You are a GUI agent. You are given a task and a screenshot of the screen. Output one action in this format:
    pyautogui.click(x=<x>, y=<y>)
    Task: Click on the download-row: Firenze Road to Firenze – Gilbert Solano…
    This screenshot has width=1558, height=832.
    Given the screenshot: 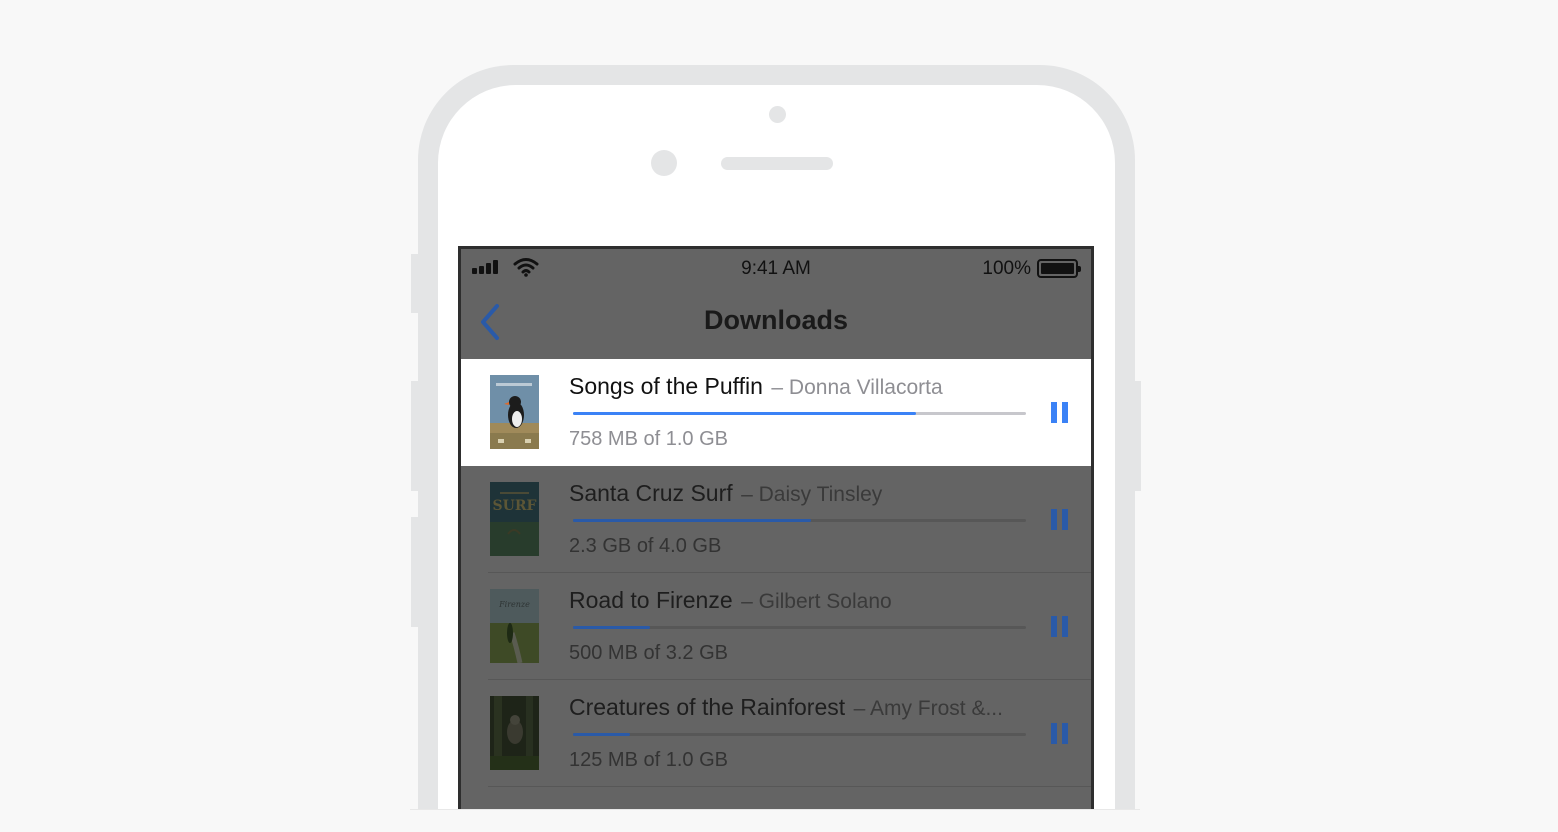 What is the action you would take?
    pyautogui.click(x=776, y=626)
    